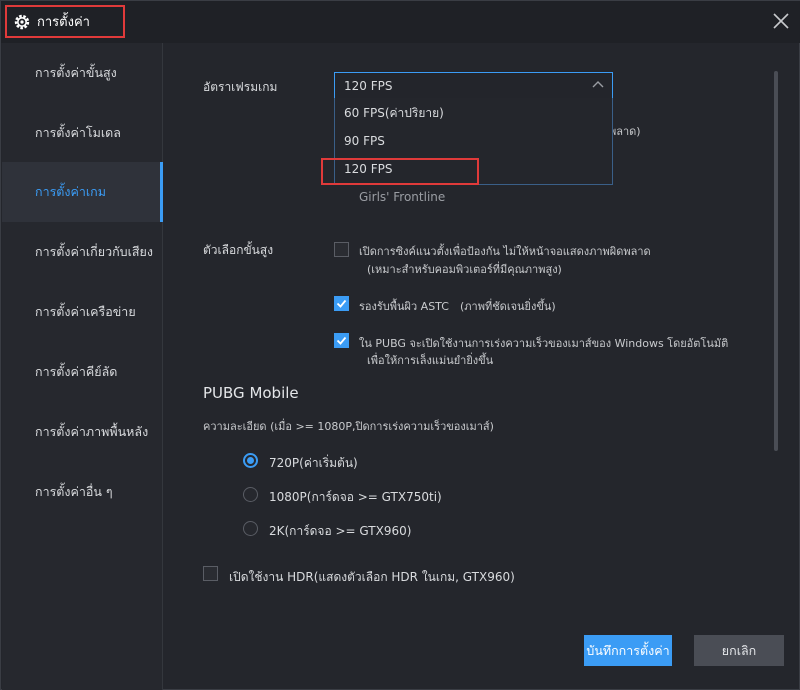  What do you see at coordinates (473, 85) in the screenshot?
I see `framerate-select: 120 FPS` at bounding box center [473, 85].